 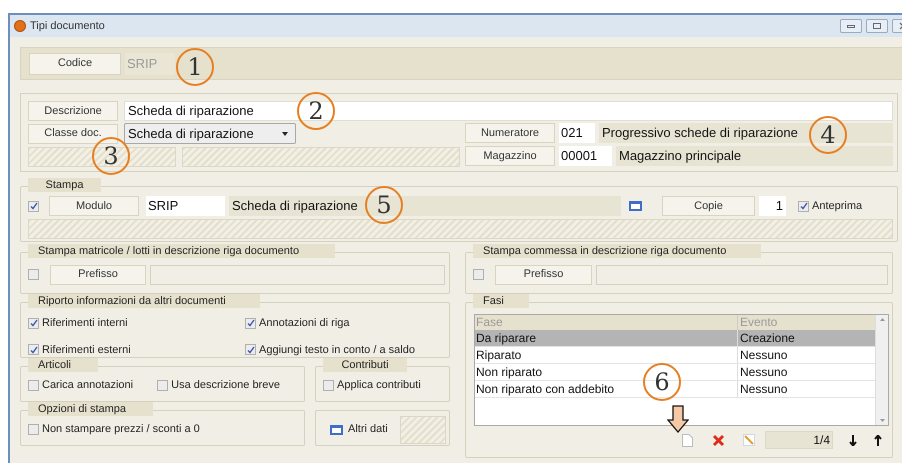 I want to click on caret-icon, so click(x=285, y=134).